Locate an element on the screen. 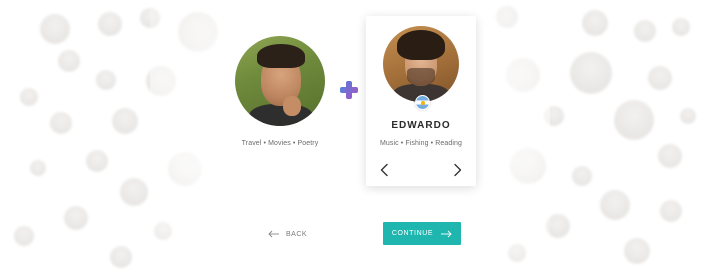  back-label: BACK is located at coordinates (297, 234).